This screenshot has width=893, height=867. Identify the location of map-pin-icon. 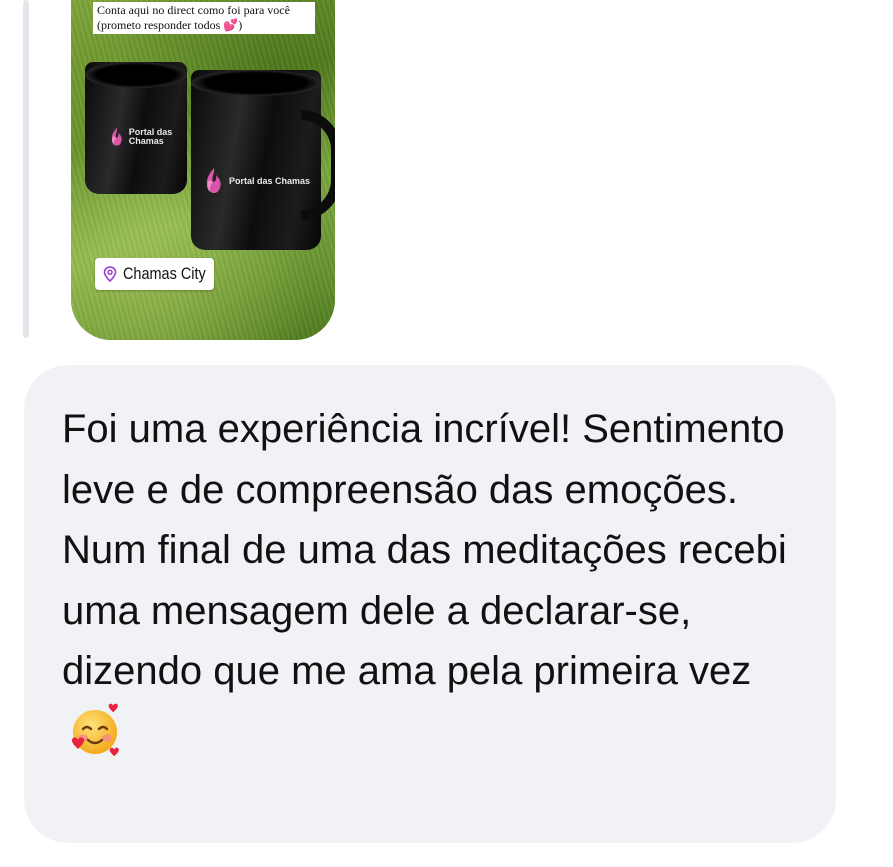
(110, 274).